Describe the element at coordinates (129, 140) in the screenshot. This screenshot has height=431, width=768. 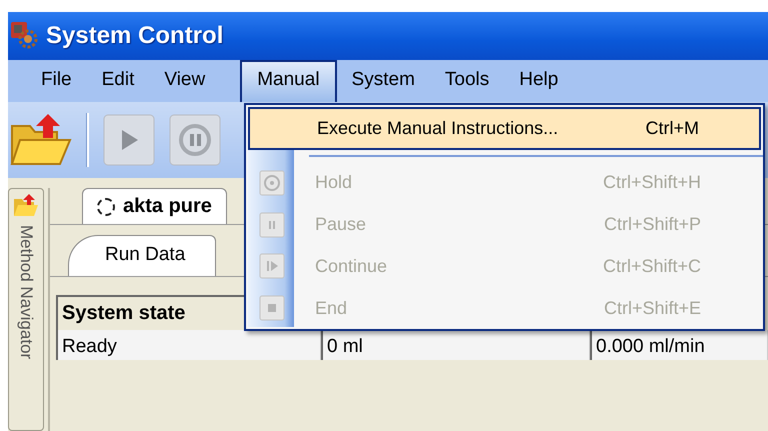
I see `run-icon` at that location.